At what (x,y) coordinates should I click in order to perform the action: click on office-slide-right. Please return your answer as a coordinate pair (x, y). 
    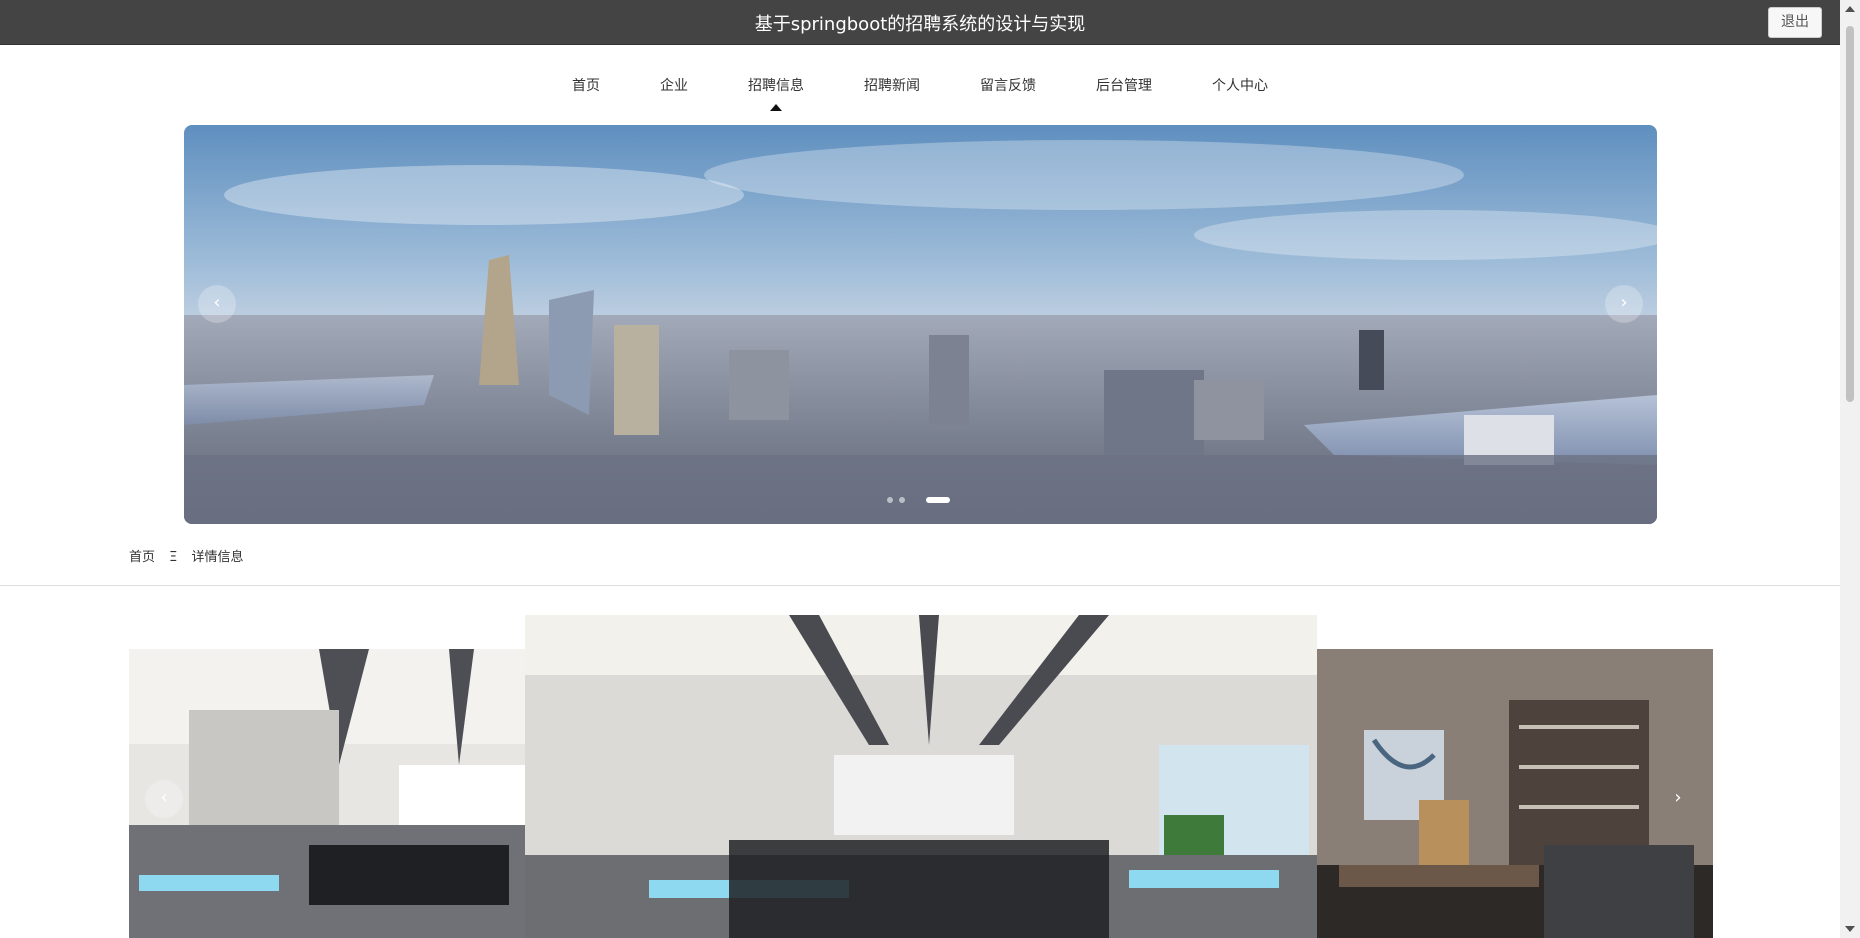
    Looking at the image, I should click on (1515, 793).